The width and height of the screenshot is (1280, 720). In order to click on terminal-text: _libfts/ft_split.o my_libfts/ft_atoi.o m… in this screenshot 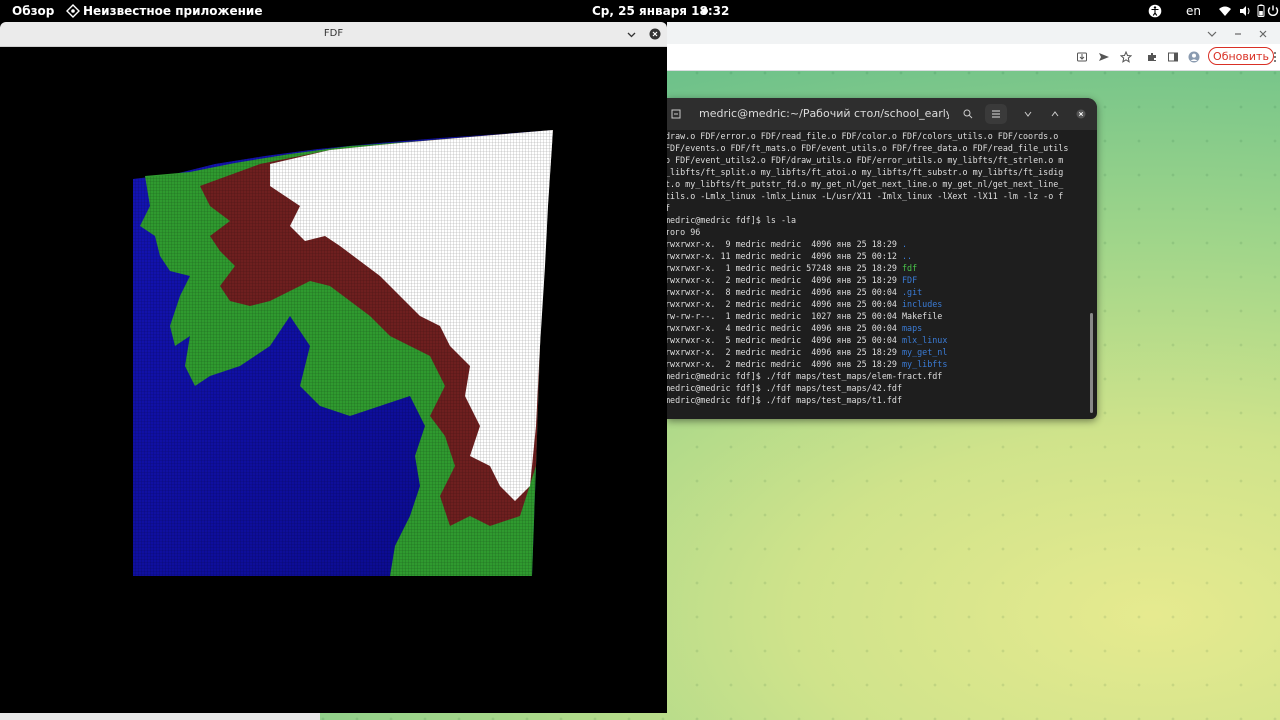, I will do `click(865, 172)`.